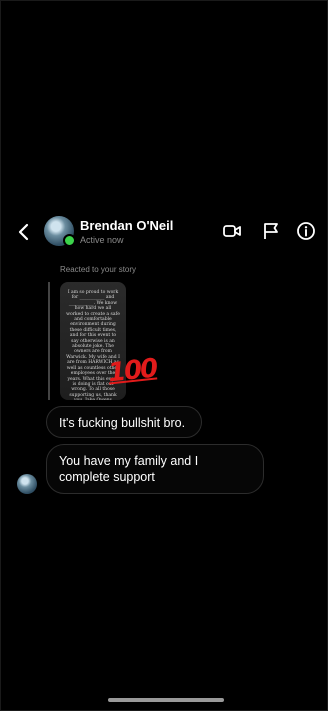 The height and width of the screenshot is (711, 328). What do you see at coordinates (102, 240) in the screenshot?
I see `active-status: Active now` at bounding box center [102, 240].